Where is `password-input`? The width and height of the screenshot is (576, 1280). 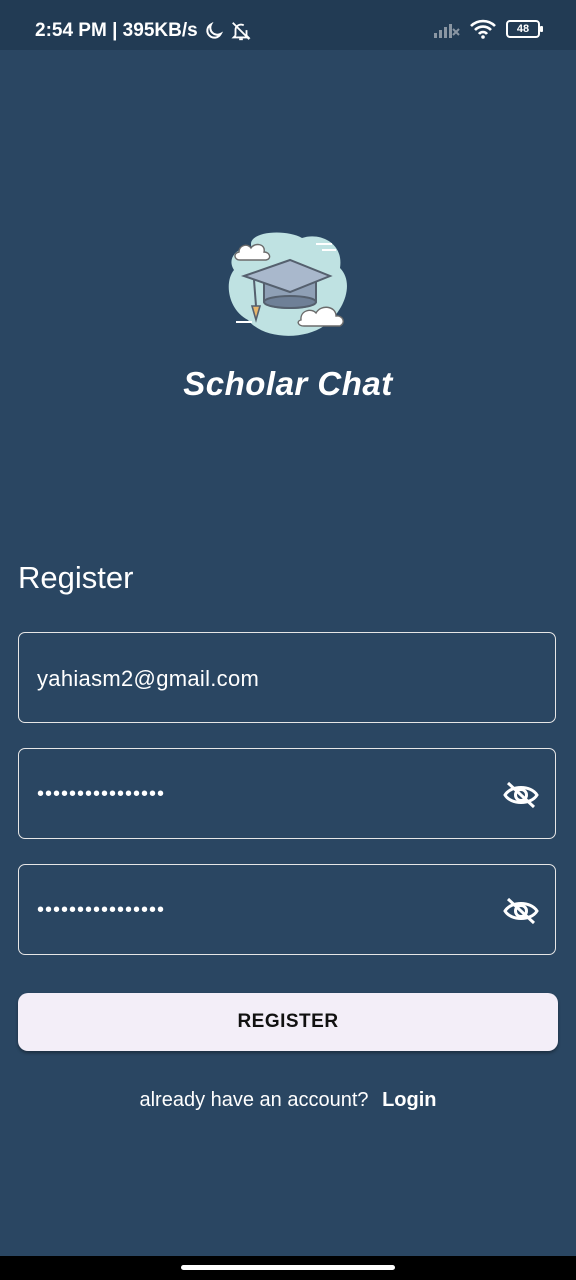
password-input is located at coordinates (262, 794).